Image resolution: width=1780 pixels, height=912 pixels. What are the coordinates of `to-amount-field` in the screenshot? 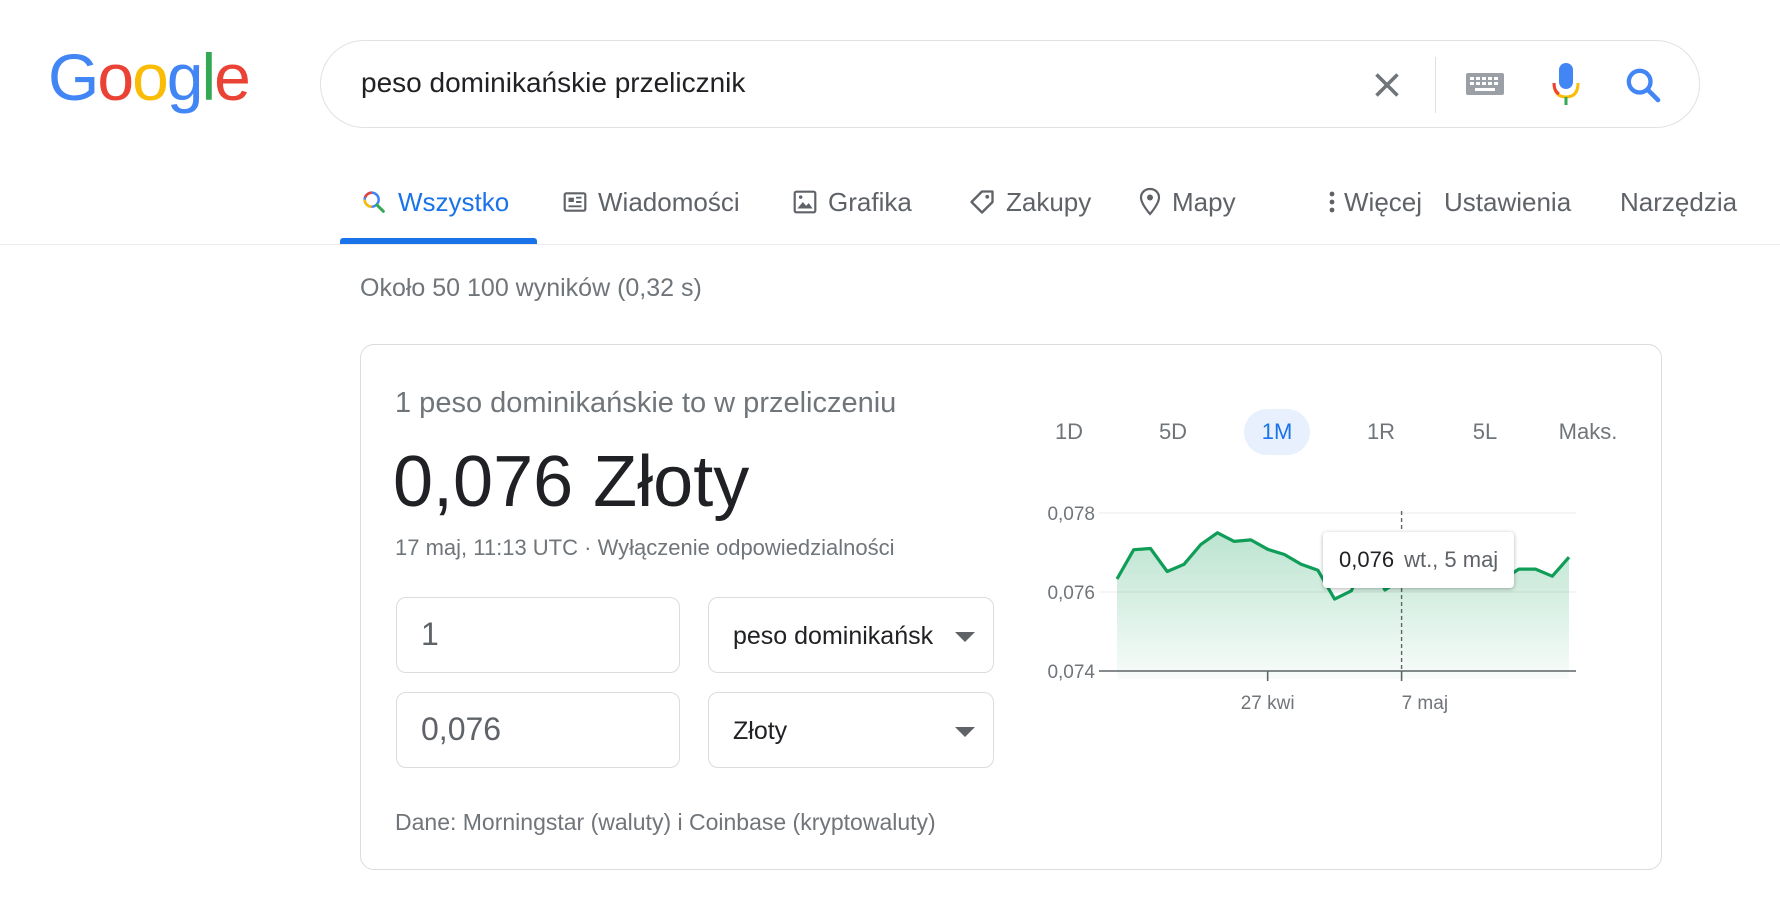 It's located at (538, 730).